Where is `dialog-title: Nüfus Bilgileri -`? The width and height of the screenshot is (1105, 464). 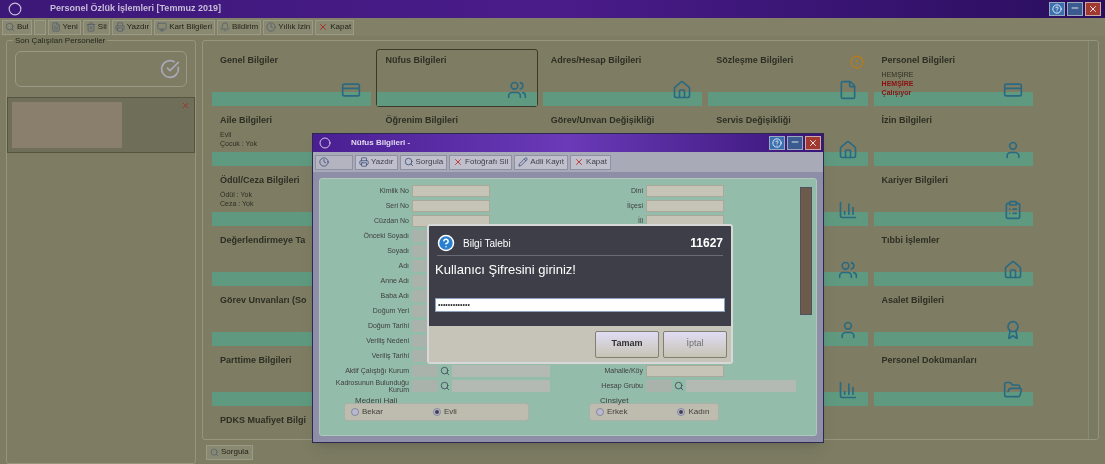 dialog-title: Nüfus Bilgileri - is located at coordinates (381, 143).